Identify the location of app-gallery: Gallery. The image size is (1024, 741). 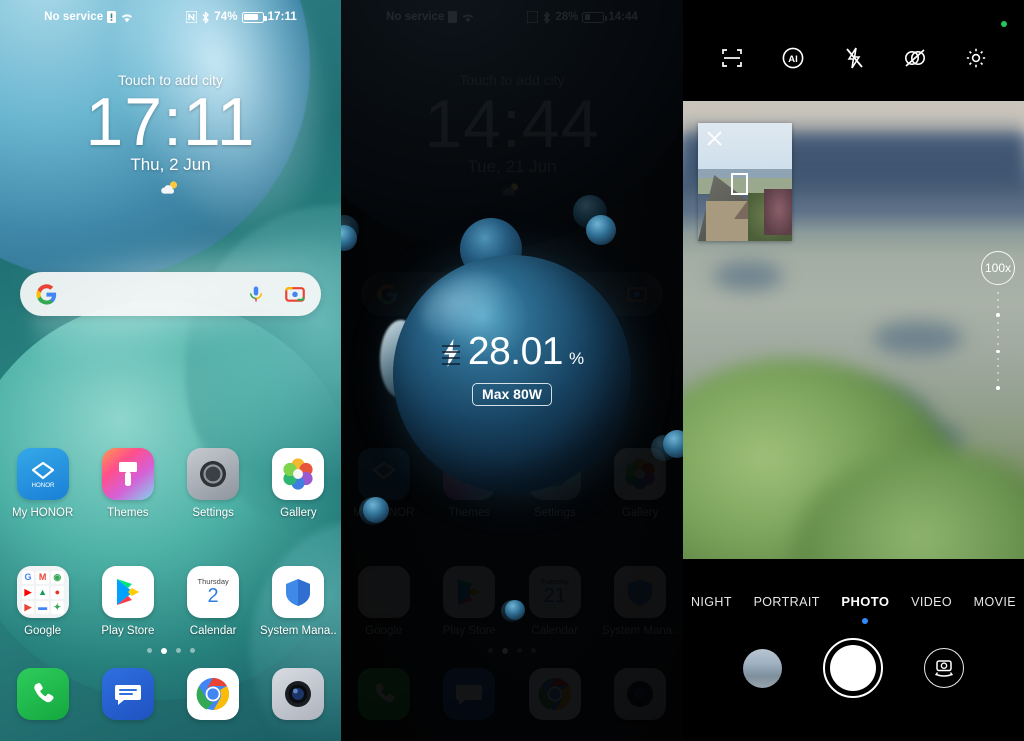
(298, 483).